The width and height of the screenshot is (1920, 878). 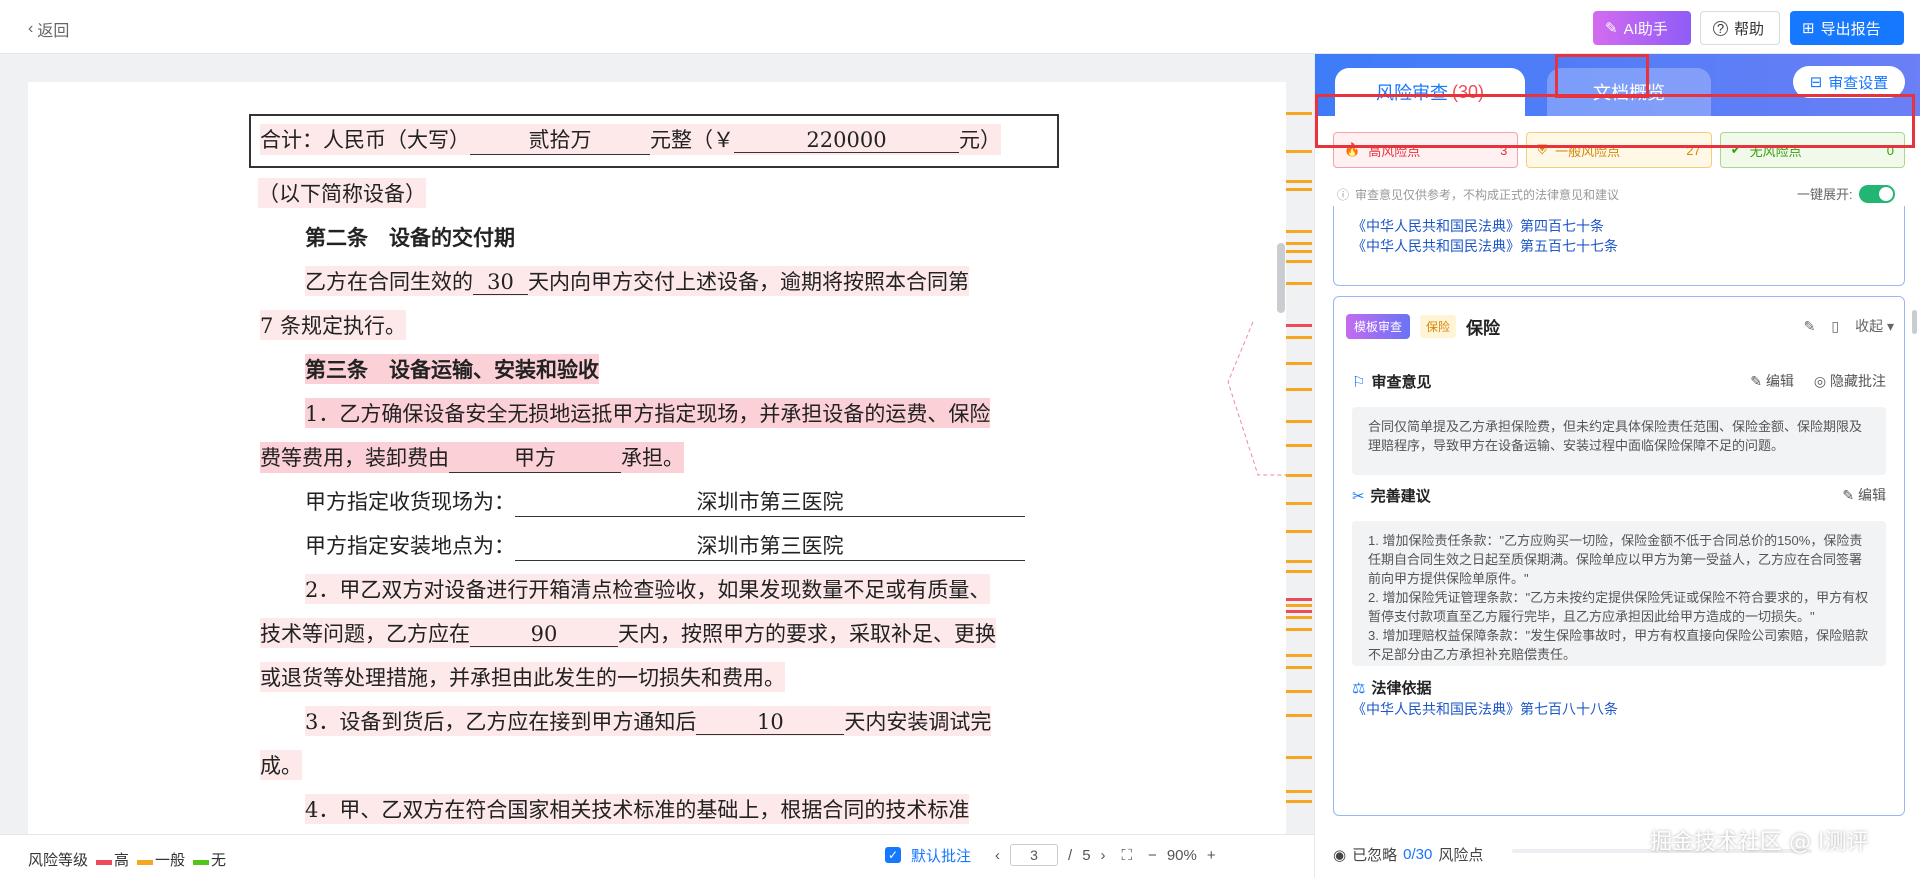 What do you see at coordinates (1615, 121) in the screenshot?
I see `highlight-box-risk-row` at bounding box center [1615, 121].